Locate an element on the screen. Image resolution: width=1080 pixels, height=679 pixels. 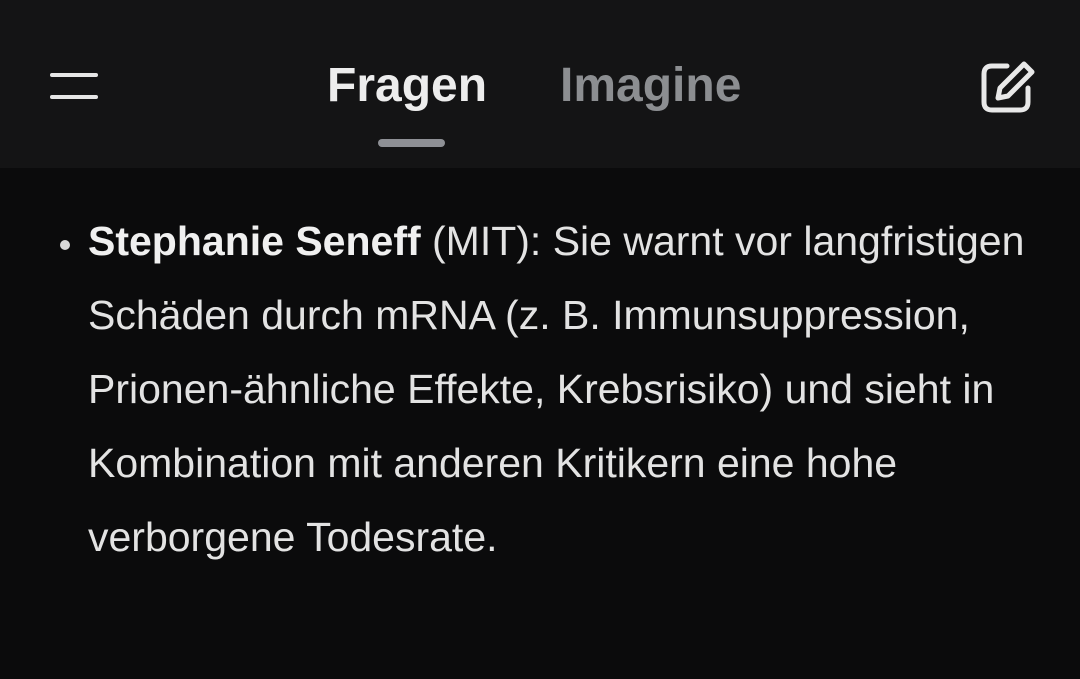
edit-pencil-square-icon is located at coordinates (1008, 87).